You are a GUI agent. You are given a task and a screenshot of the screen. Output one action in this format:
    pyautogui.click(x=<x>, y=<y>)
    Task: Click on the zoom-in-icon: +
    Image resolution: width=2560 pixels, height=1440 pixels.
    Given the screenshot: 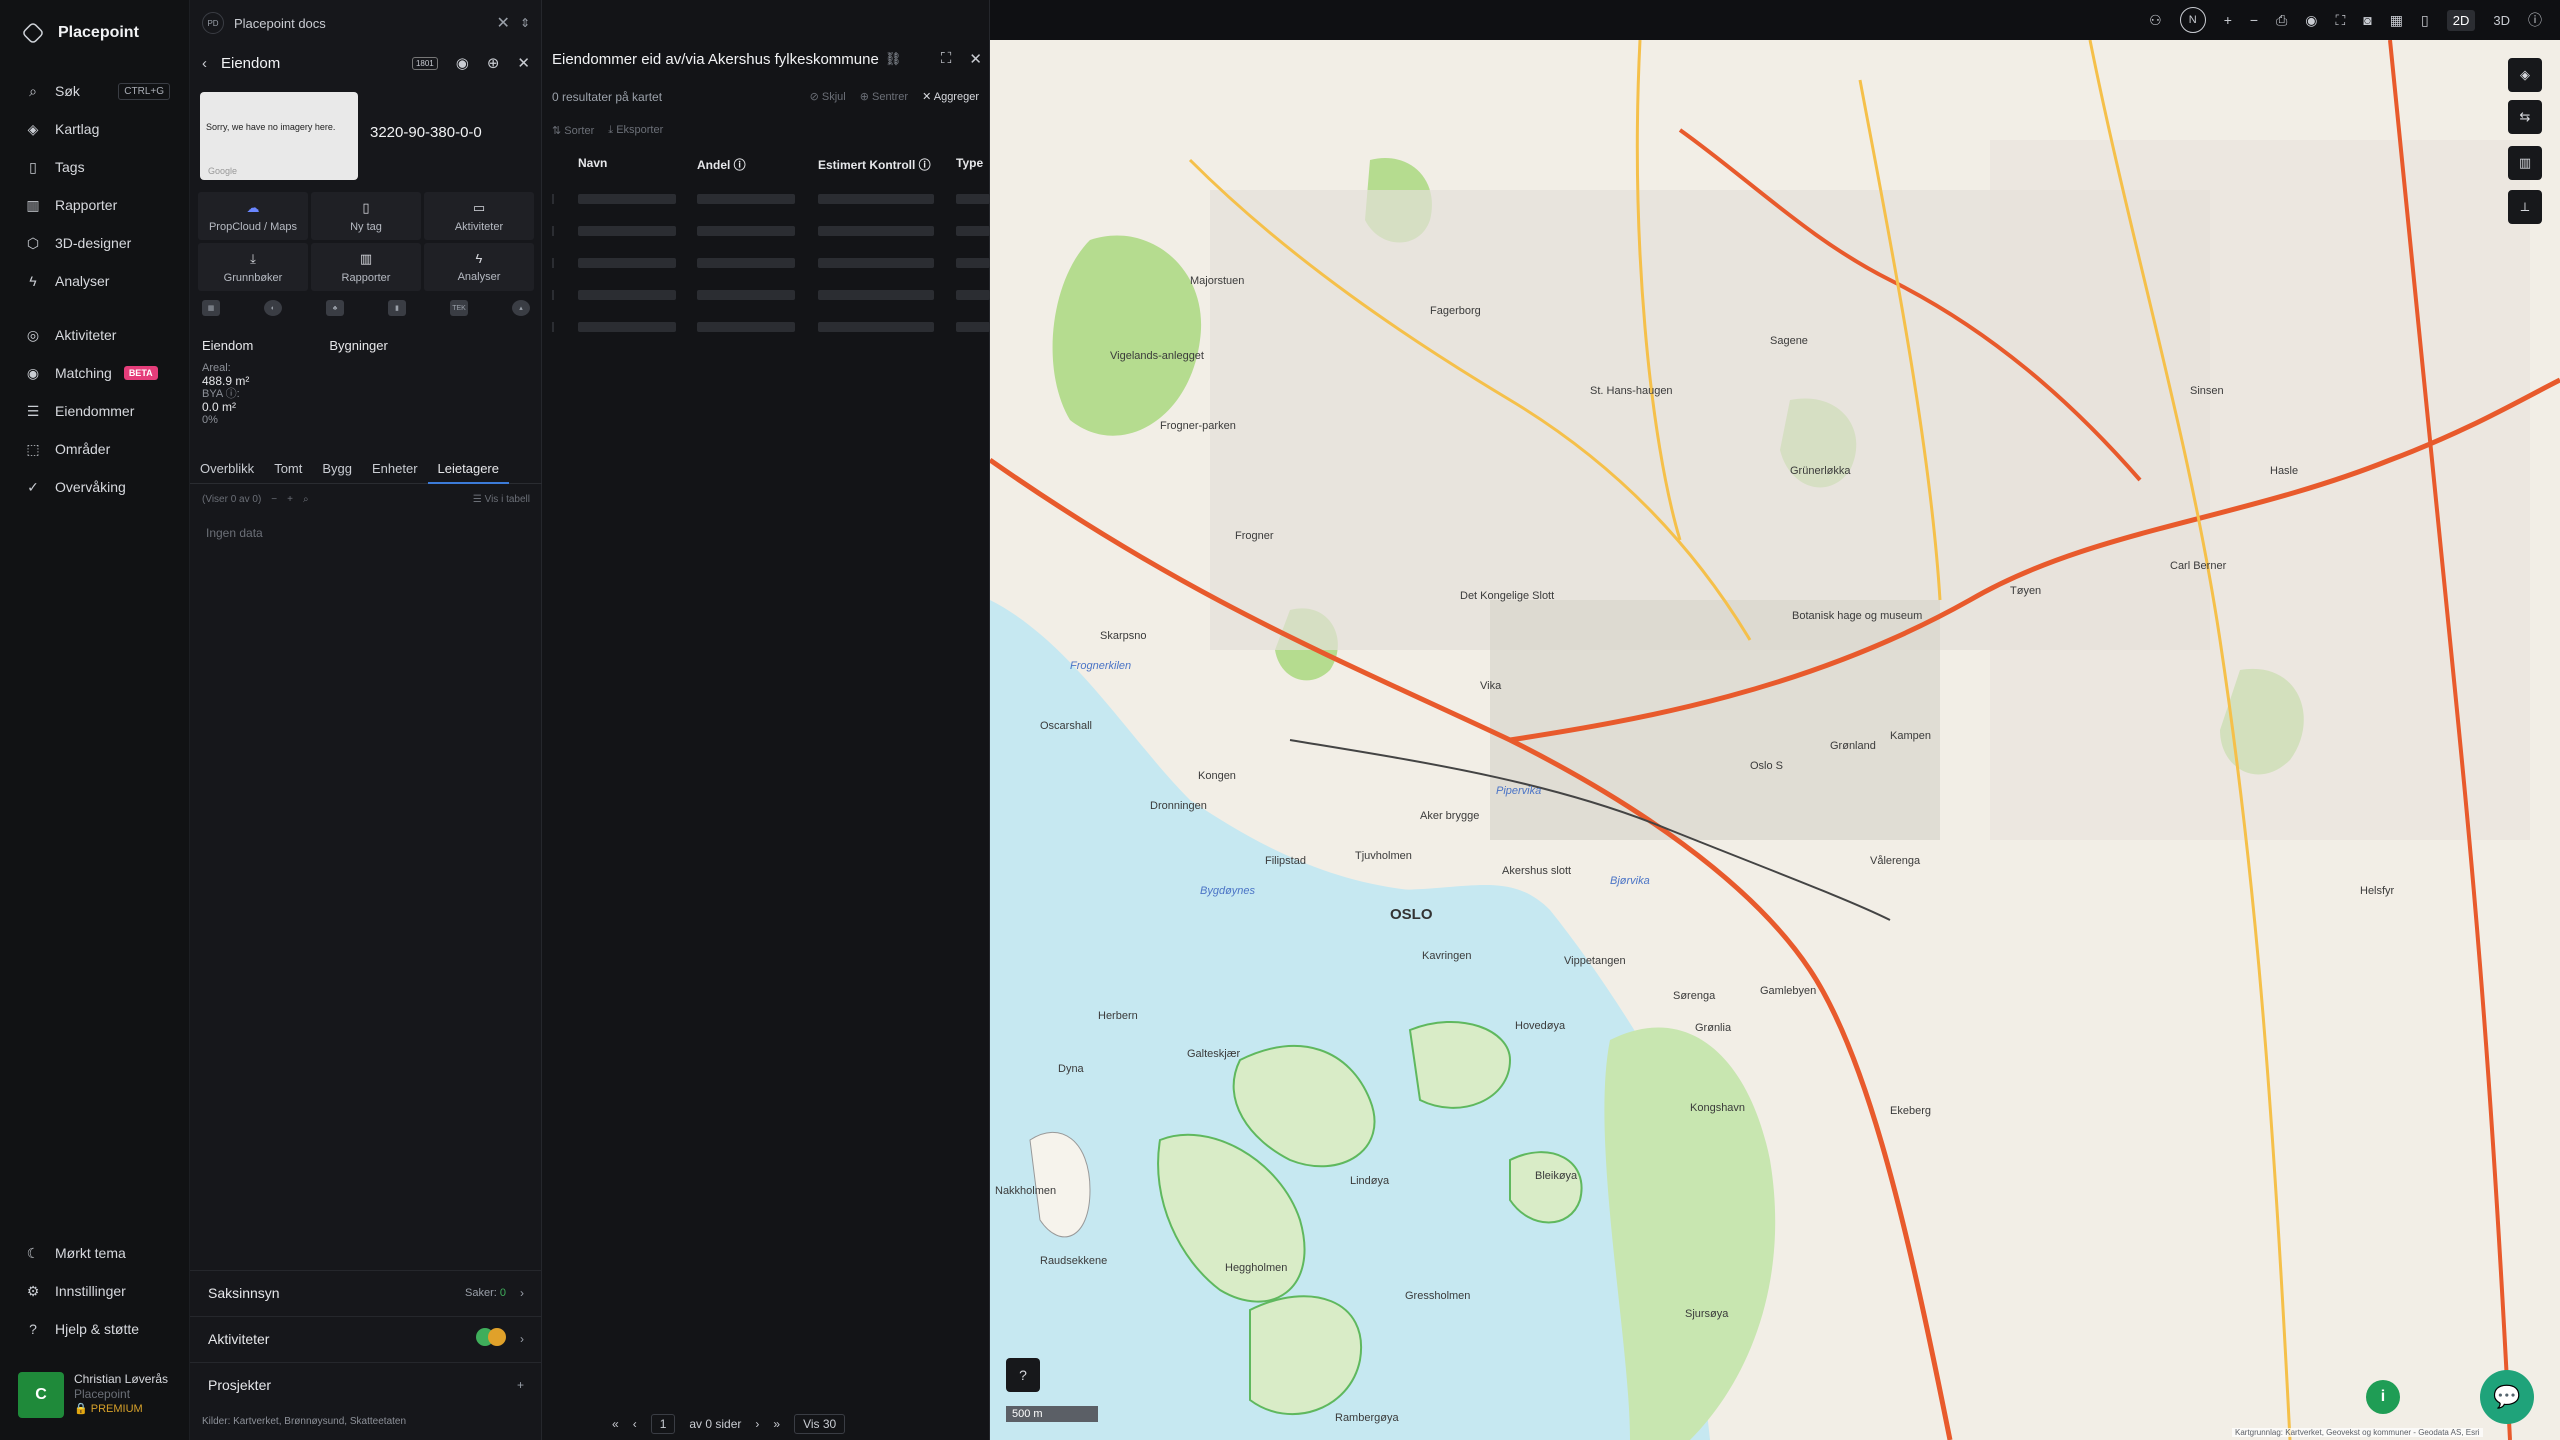 What is the action you would take?
    pyautogui.click(x=2228, y=20)
    